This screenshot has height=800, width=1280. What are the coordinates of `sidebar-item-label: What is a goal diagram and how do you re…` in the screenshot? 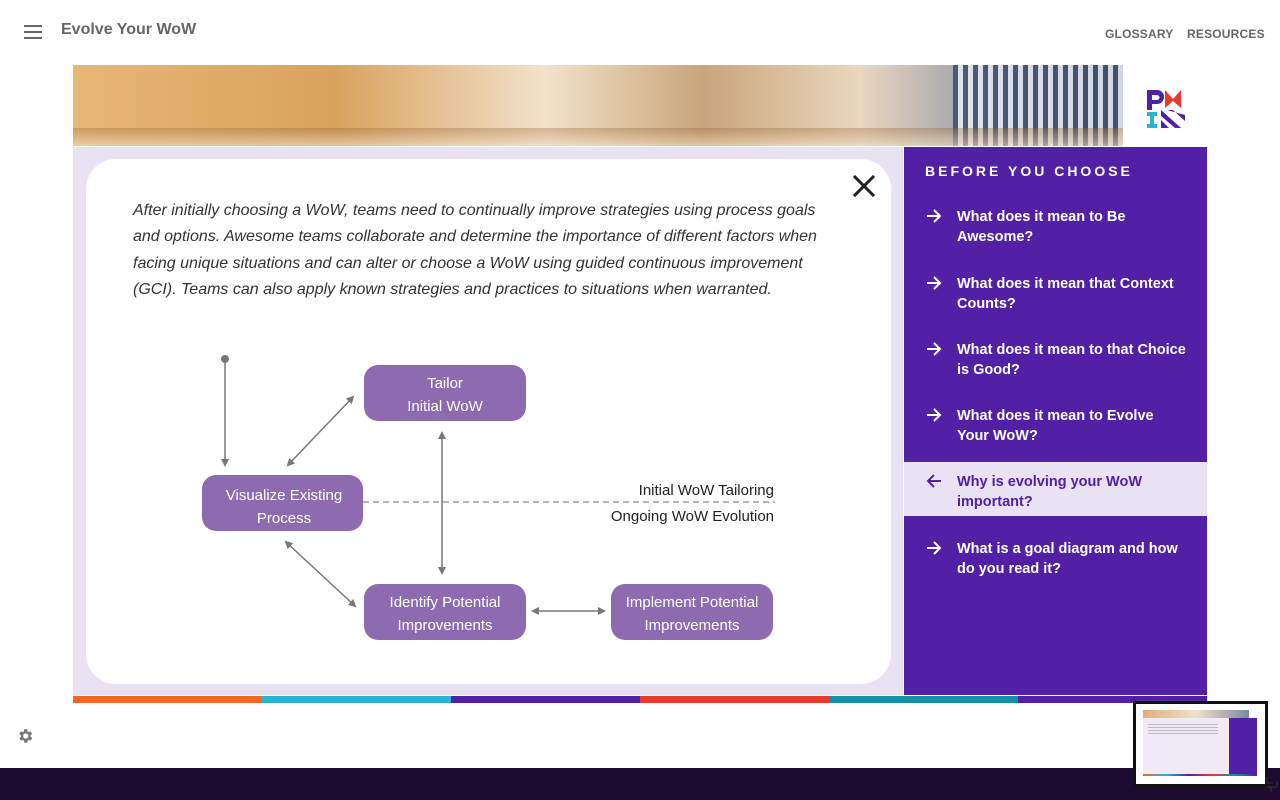 It's located at (1067, 559).